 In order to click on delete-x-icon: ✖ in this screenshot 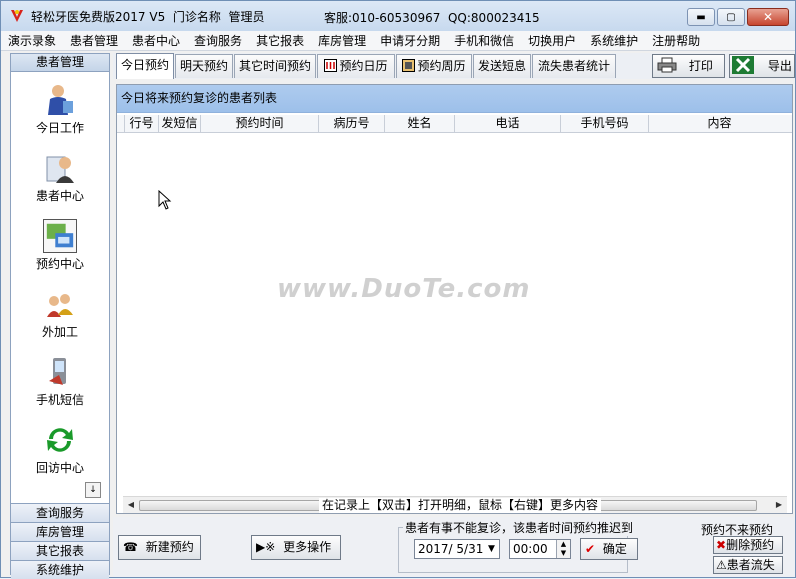, I will do `click(721, 545)`.